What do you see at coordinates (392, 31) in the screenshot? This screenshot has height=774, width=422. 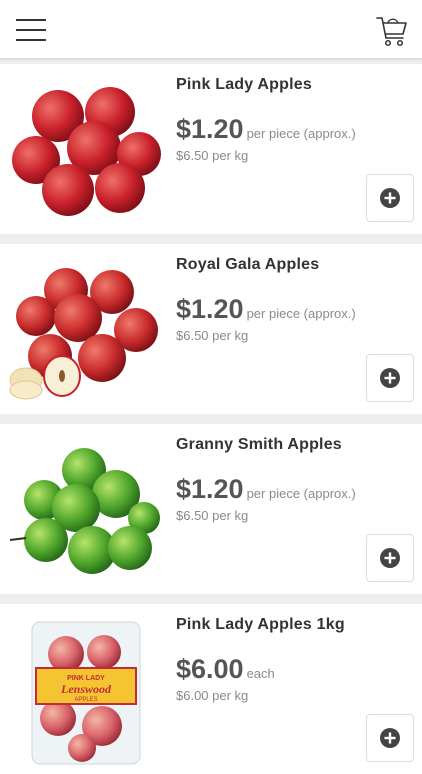 I see `shopping-cart-icon` at bounding box center [392, 31].